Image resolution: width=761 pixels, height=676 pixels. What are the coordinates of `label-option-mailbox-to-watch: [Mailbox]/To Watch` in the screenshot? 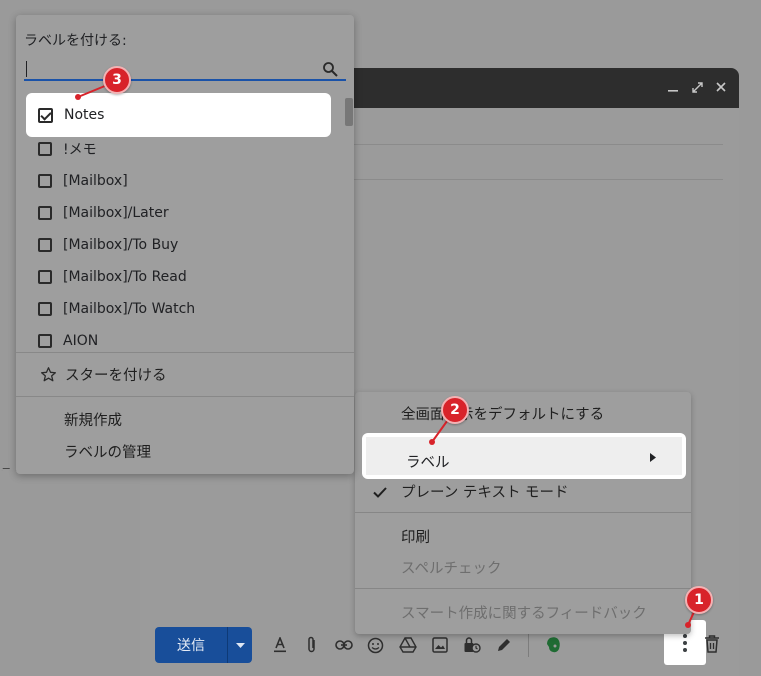 It's located at (116, 309).